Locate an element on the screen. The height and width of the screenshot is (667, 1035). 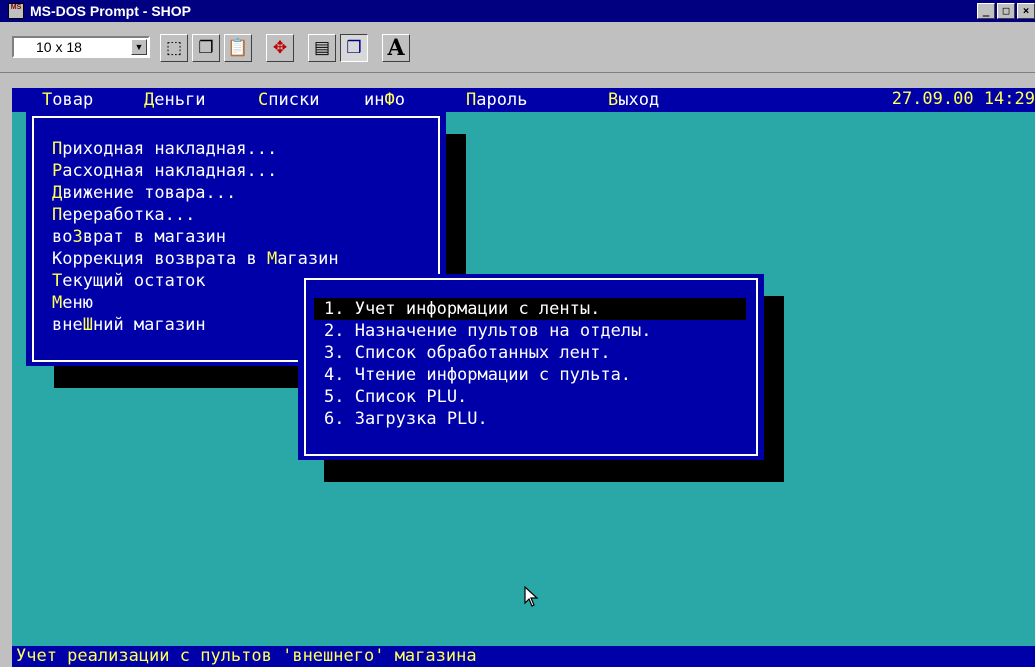
tovar-item-prefix: во is located at coordinates (62, 237).